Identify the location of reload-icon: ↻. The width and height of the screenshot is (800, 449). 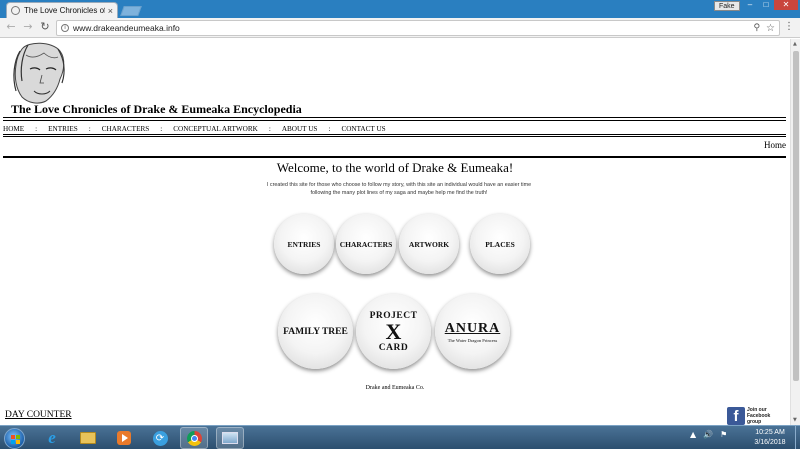
(45, 27).